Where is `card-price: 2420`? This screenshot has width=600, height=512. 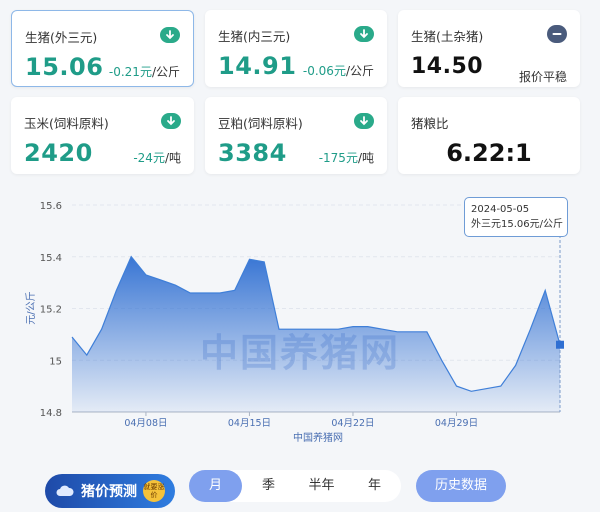 card-price: 2420 is located at coordinates (58, 153).